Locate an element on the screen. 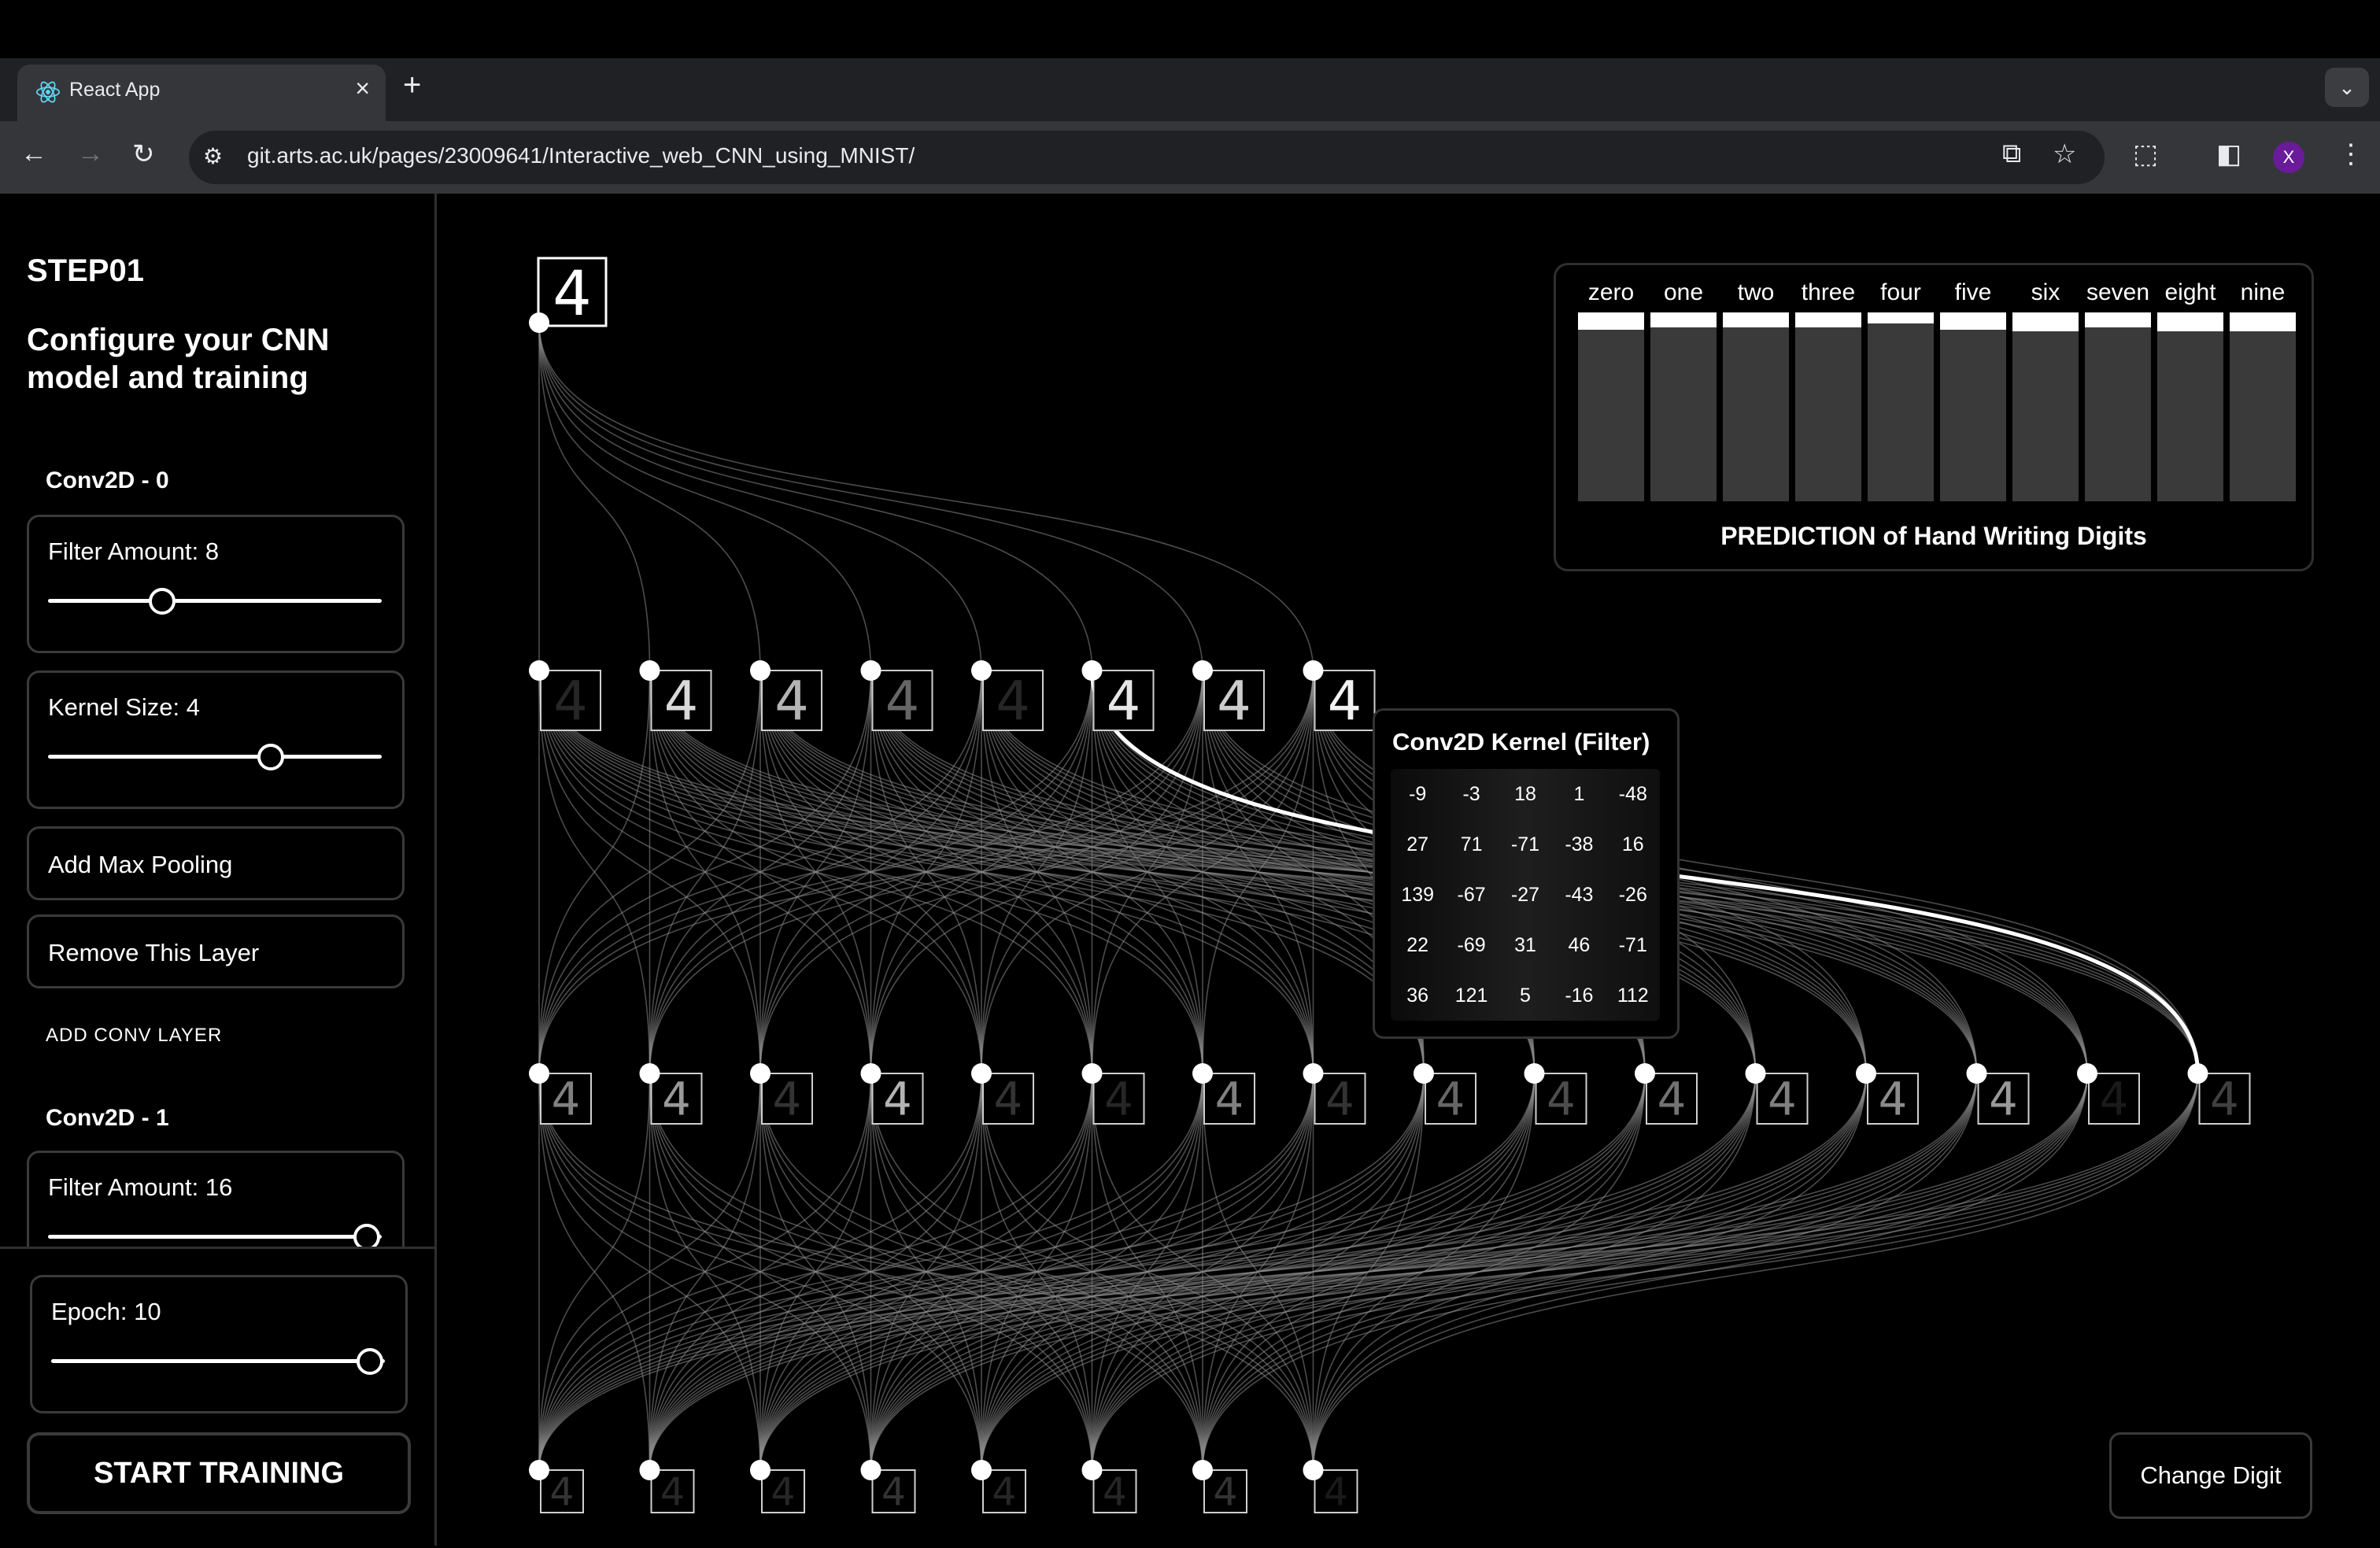 Image resolution: width=2380 pixels, height=1548 pixels. epoch-slider-track is located at coordinates (218, 1361).